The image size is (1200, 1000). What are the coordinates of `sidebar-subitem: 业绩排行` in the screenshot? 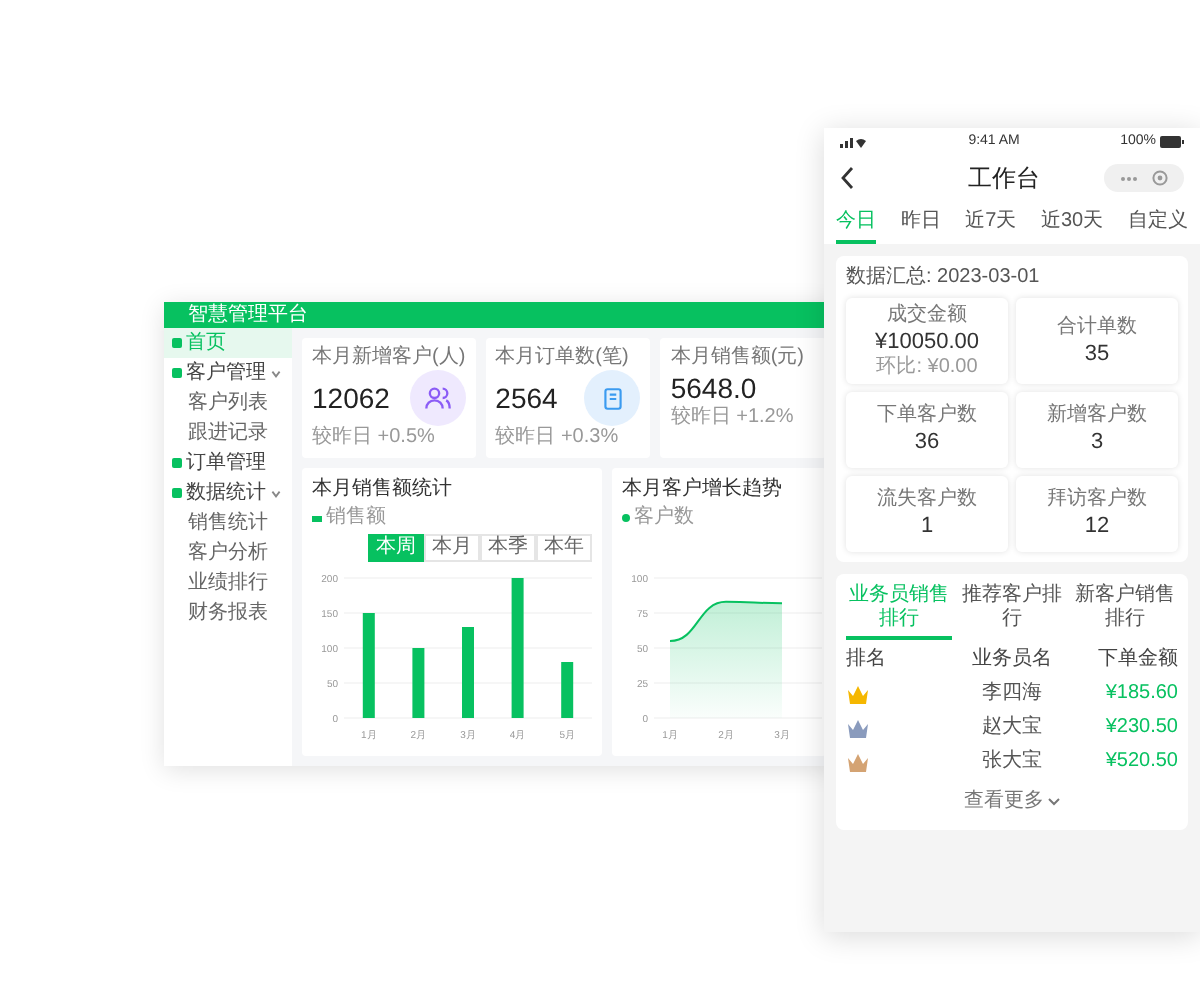 It's located at (228, 583).